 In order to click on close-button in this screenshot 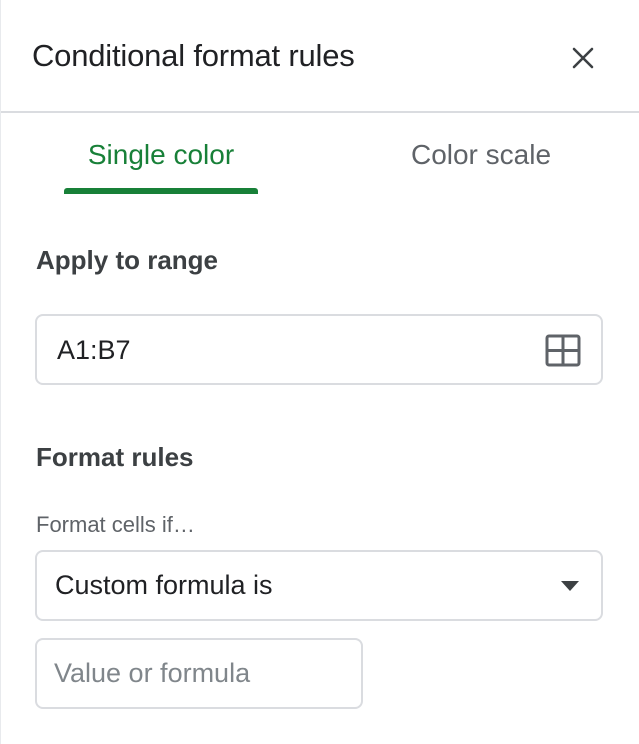, I will do `click(583, 58)`.